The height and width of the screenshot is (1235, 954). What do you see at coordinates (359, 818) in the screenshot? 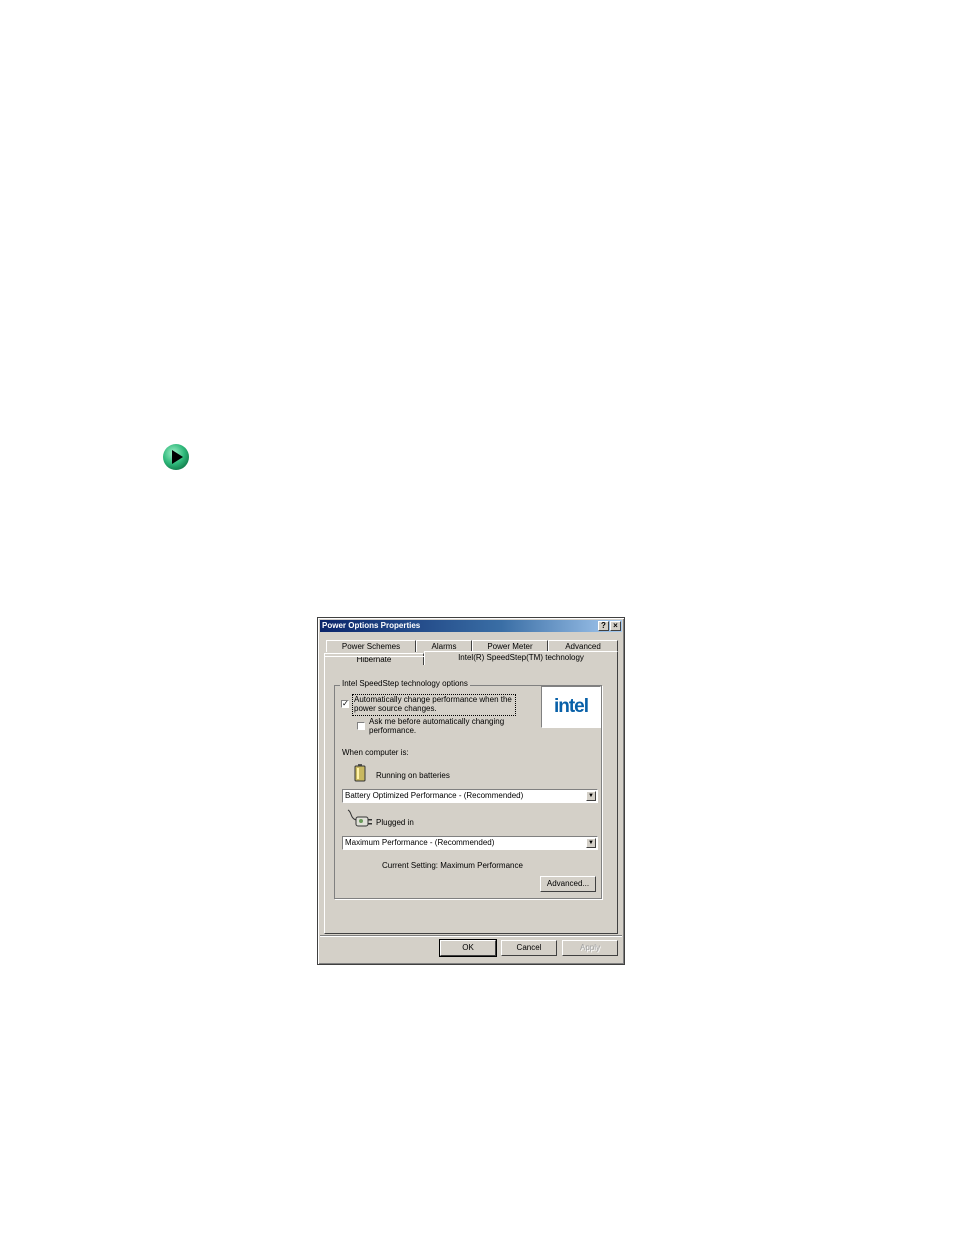
I see `plug-icon` at bounding box center [359, 818].